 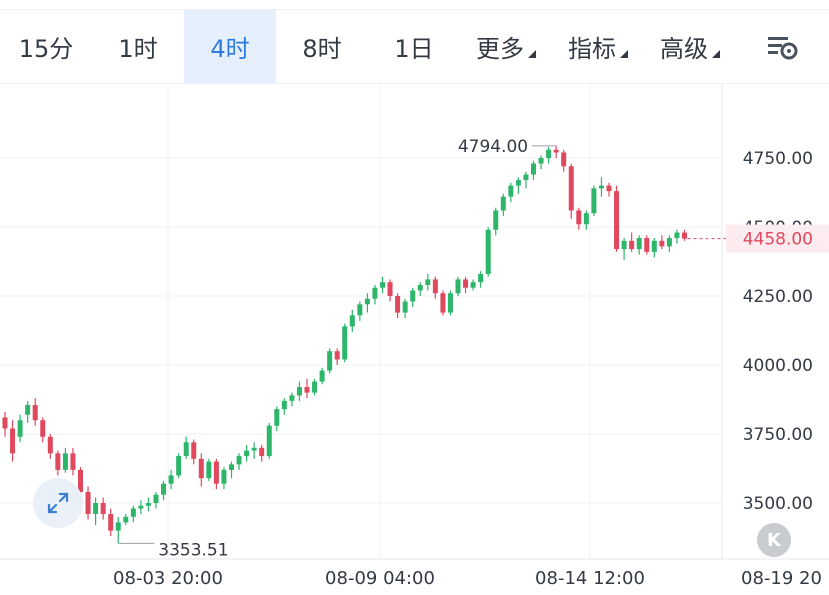 I want to click on x-tick-label: 08-19 20, so click(x=781, y=578).